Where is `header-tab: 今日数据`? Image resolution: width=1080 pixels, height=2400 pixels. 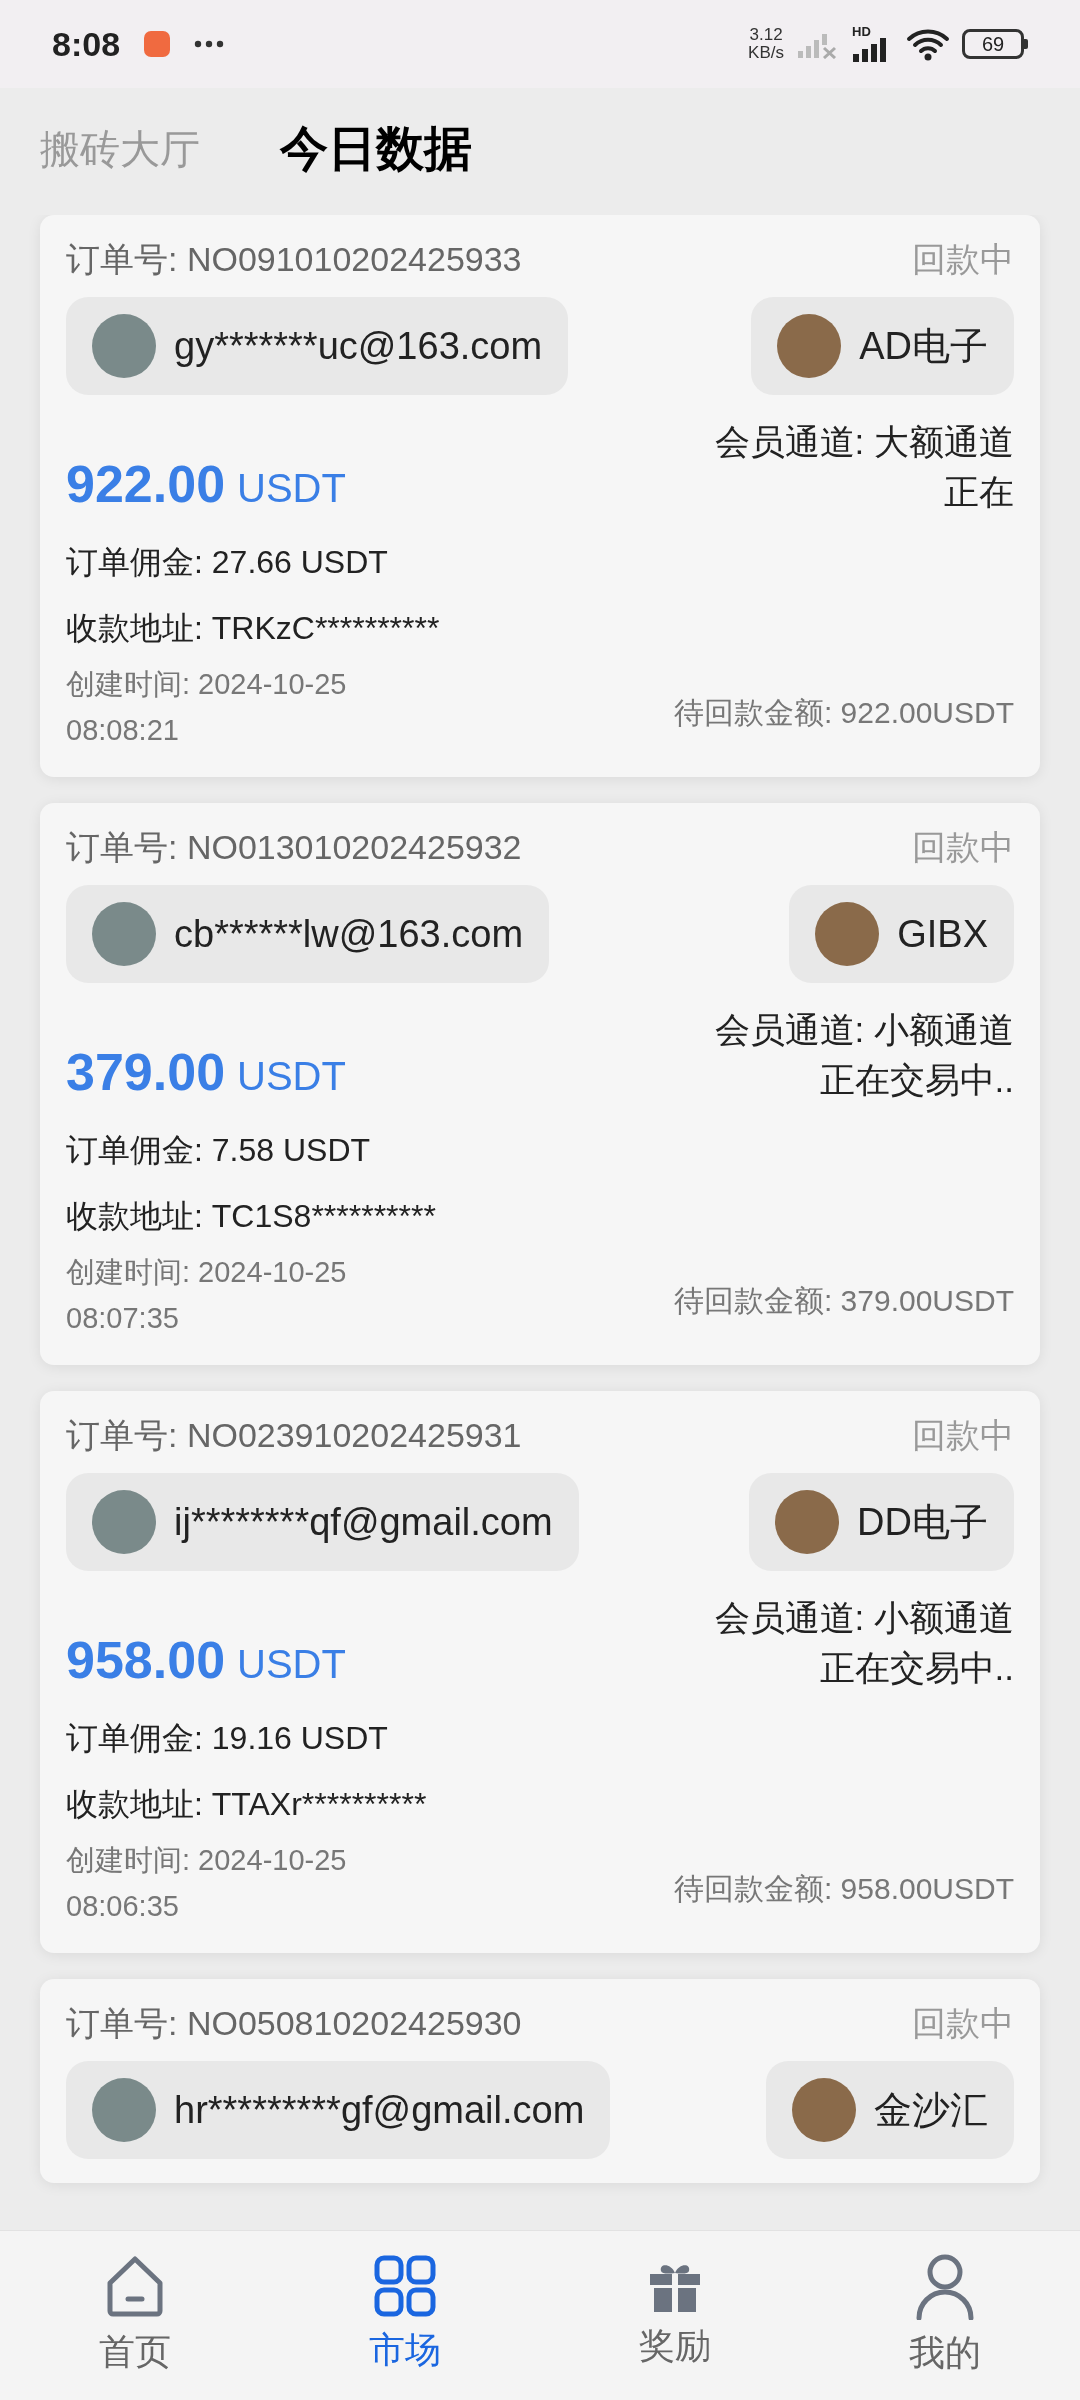
header-tab: 今日数据 is located at coordinates (376, 148).